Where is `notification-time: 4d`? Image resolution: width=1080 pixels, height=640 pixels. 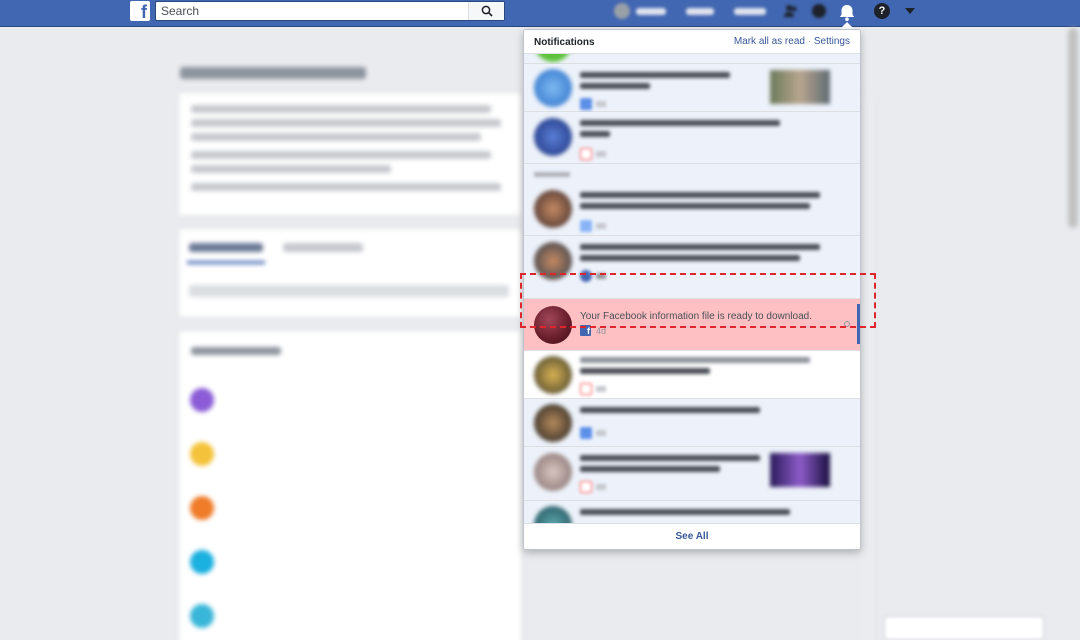 notification-time: 4d is located at coordinates (601, 330).